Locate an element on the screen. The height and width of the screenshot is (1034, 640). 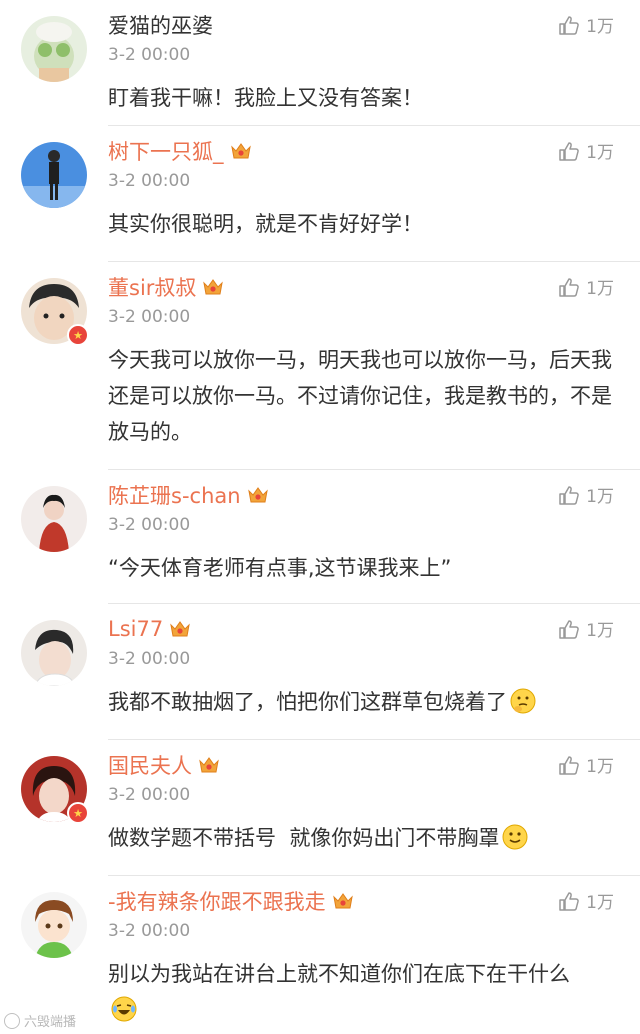
comment-text: “今天体育老师有点事,这节课我来上” is located at coordinates (280, 568).